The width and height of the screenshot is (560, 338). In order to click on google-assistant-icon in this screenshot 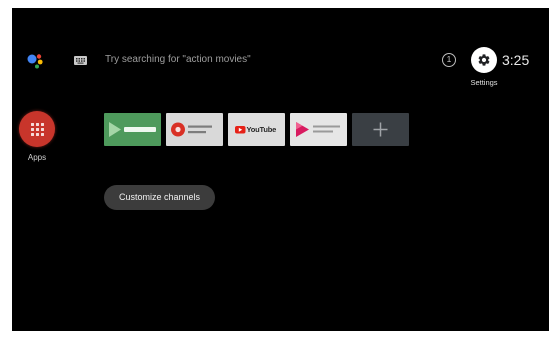, I will do `click(35, 61)`.